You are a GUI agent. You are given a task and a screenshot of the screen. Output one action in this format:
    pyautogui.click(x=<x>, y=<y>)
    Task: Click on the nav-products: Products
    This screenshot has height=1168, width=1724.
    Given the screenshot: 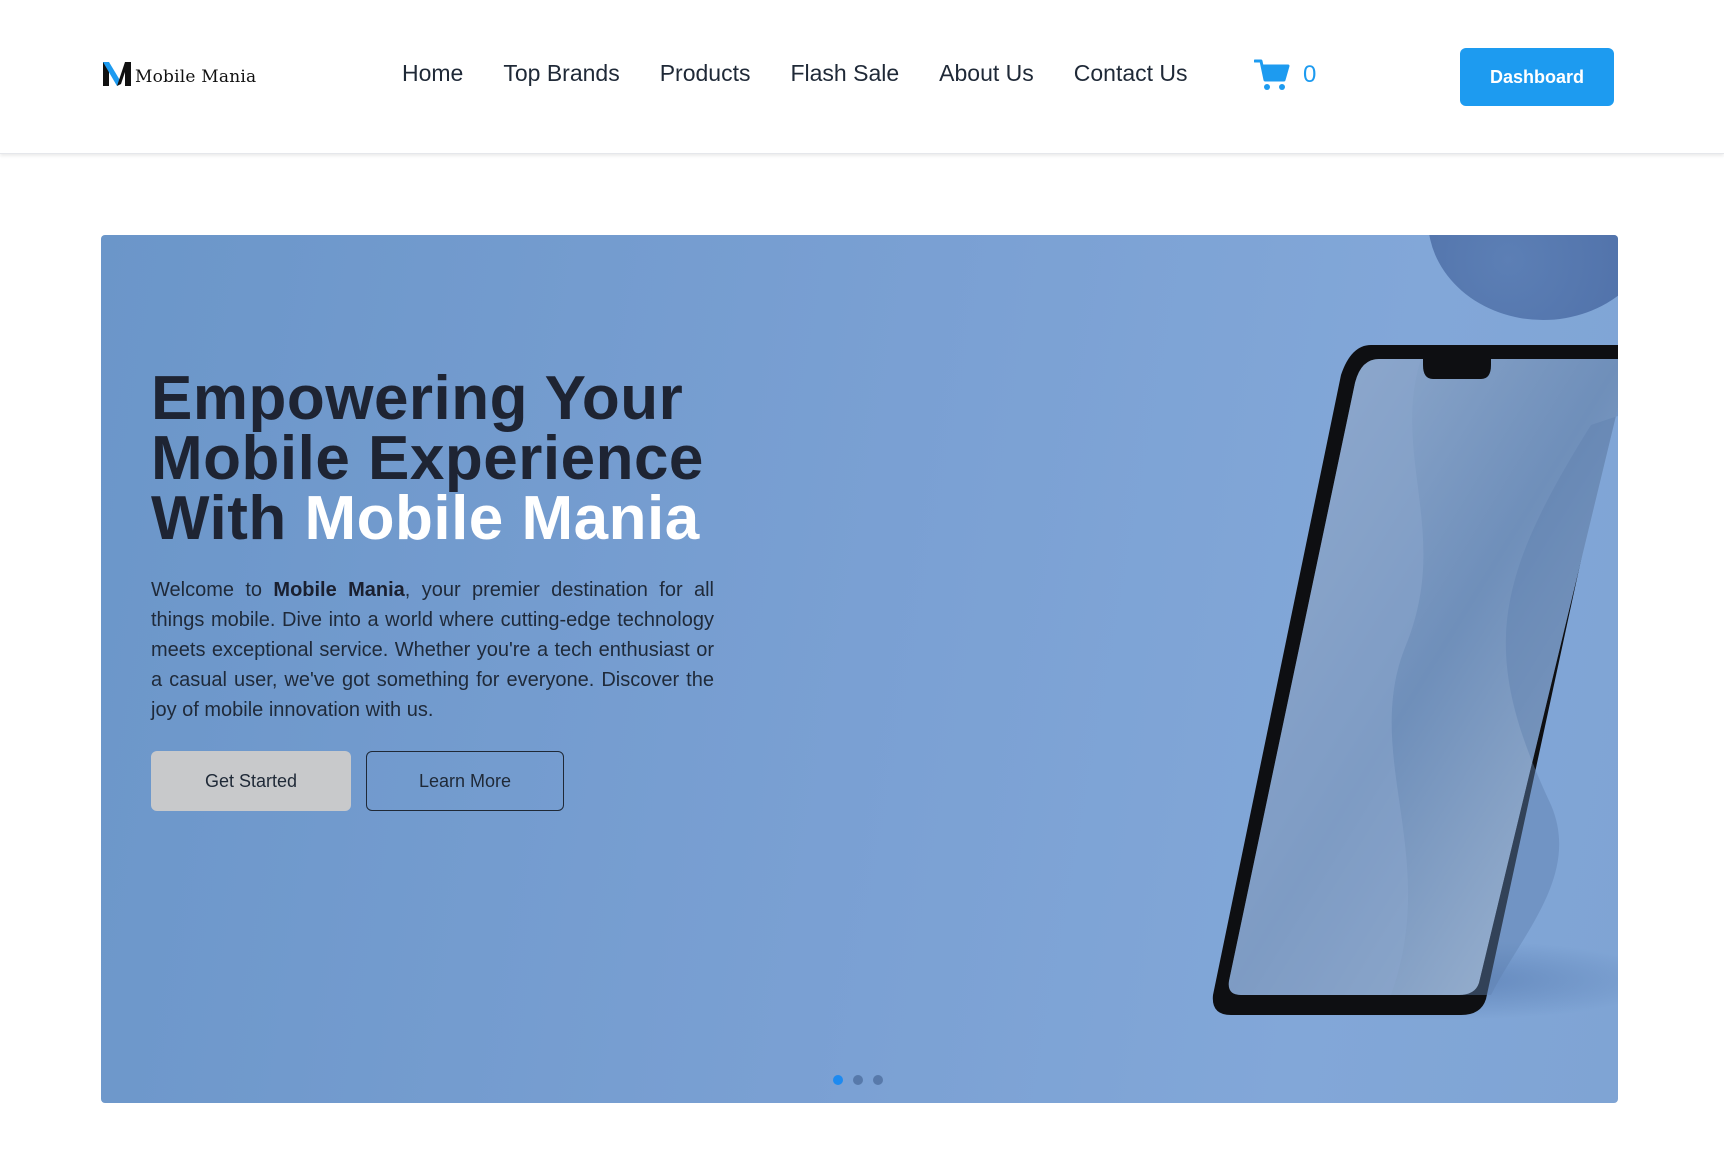 What is the action you would take?
    pyautogui.click(x=705, y=73)
    